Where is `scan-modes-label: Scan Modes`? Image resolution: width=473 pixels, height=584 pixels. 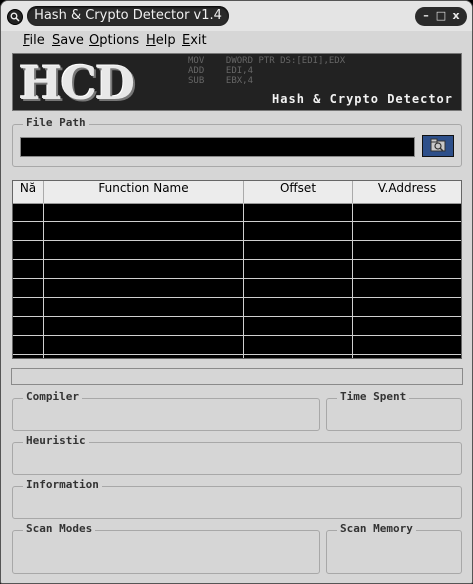 scan-modes-label: Scan Modes is located at coordinates (59, 528).